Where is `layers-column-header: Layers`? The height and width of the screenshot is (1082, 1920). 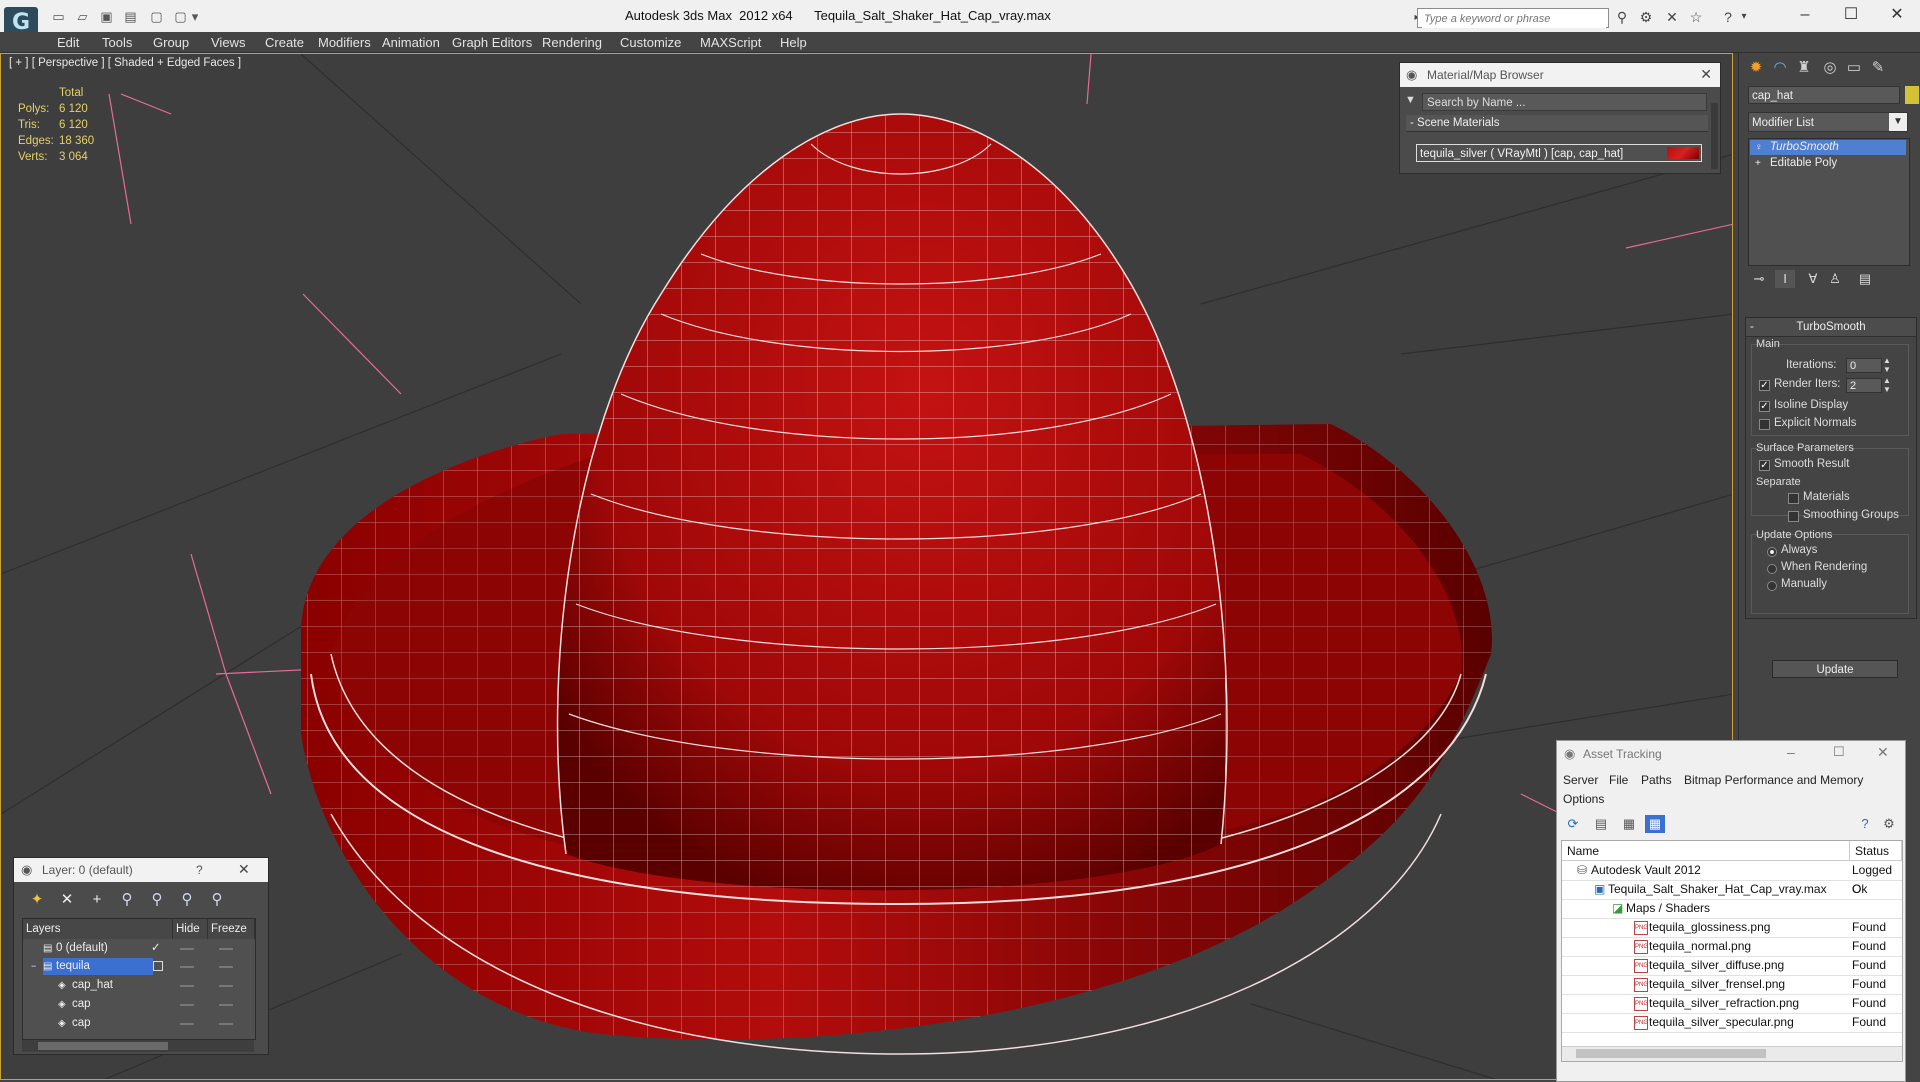
layers-column-header: Layers is located at coordinates (98, 929).